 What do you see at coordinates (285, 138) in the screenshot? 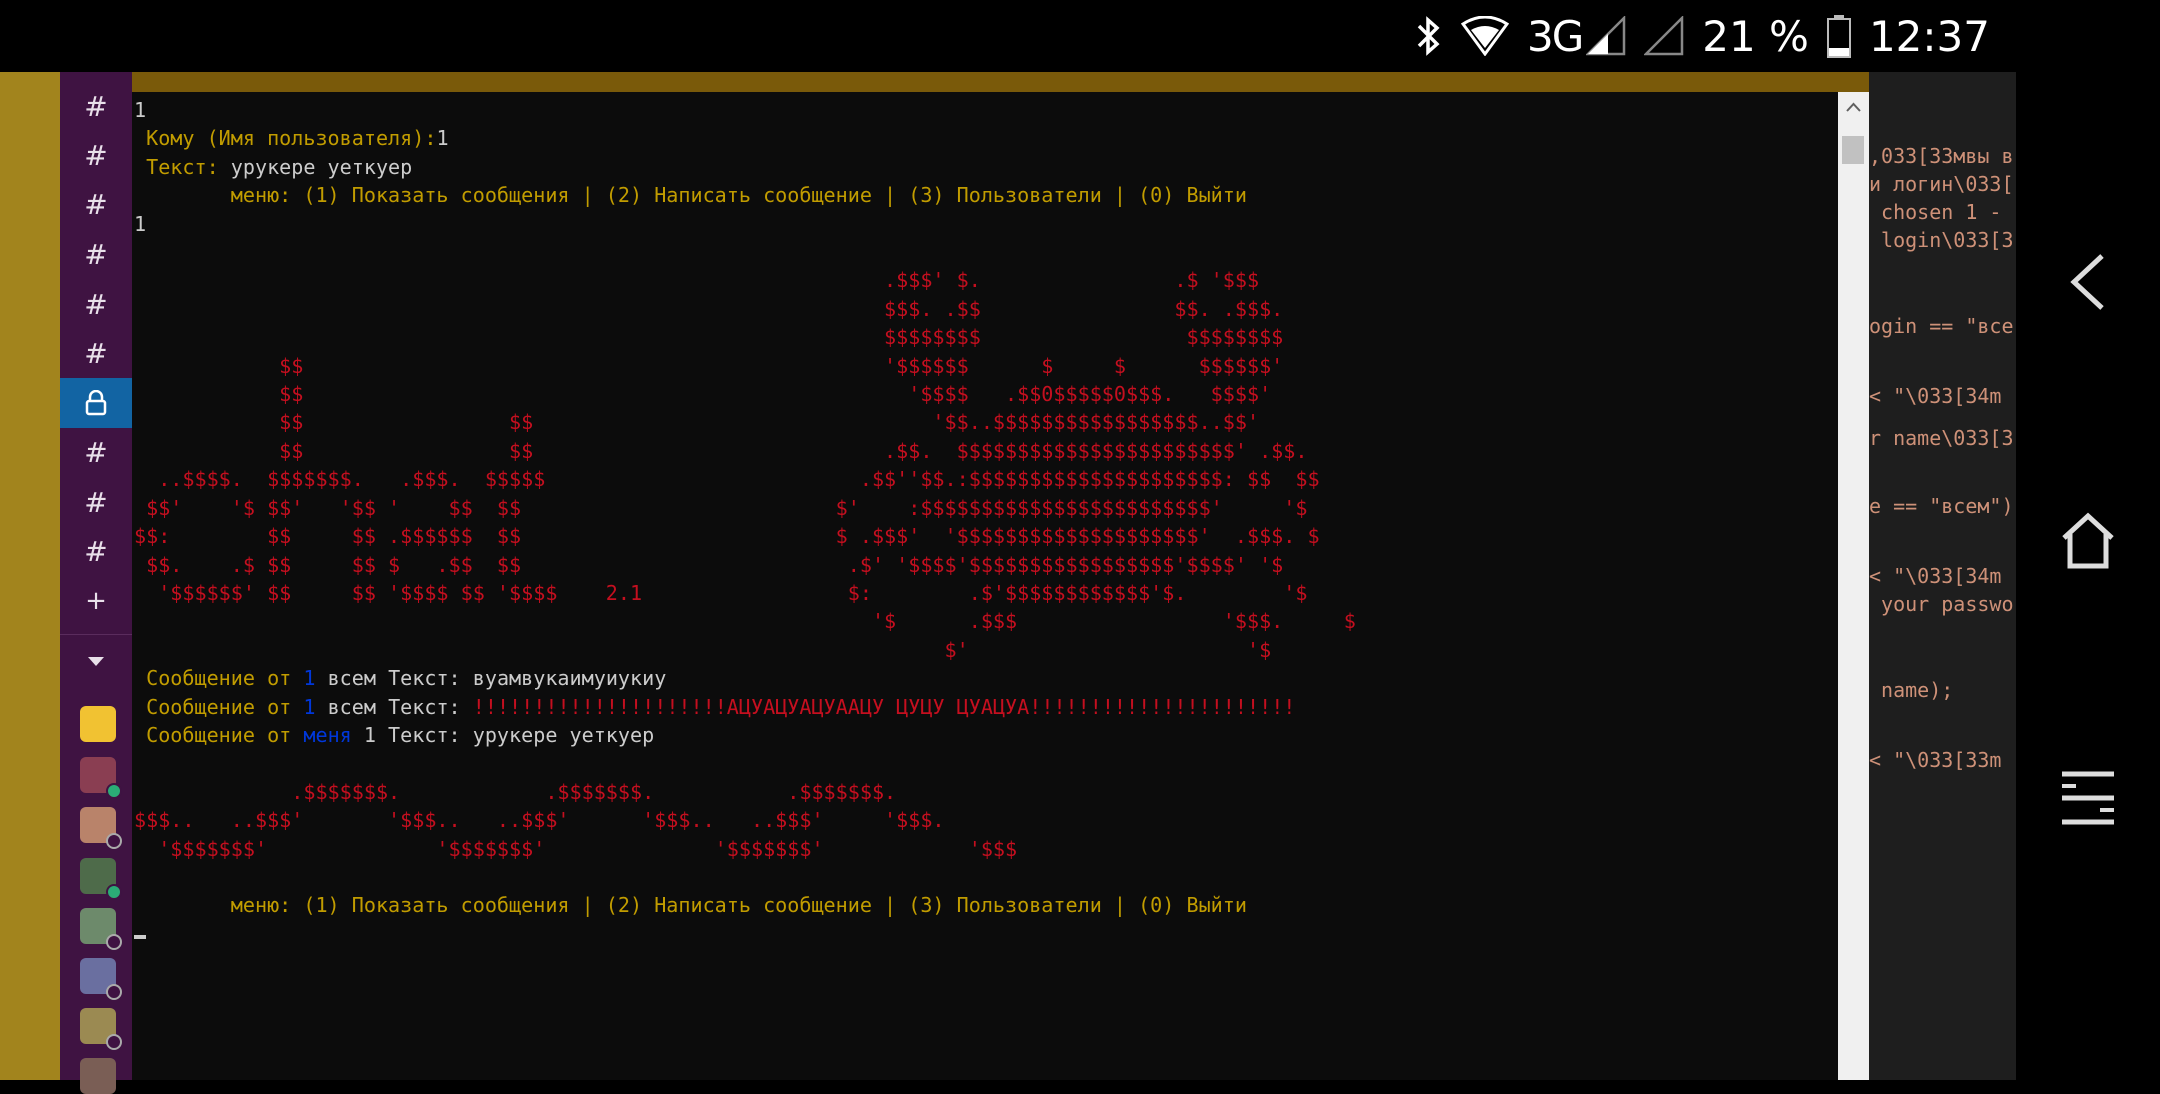
I see `console-text-segment: Кому (Имя пользователя):` at bounding box center [285, 138].